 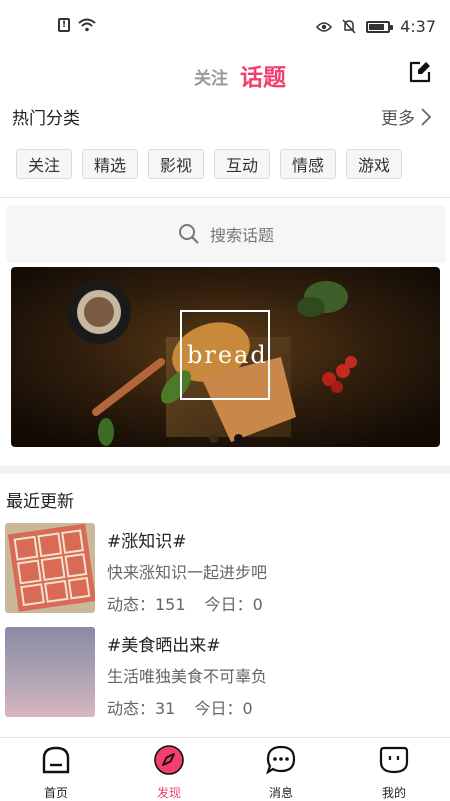 What do you see at coordinates (324, 26) in the screenshot?
I see `eye-icon` at bounding box center [324, 26].